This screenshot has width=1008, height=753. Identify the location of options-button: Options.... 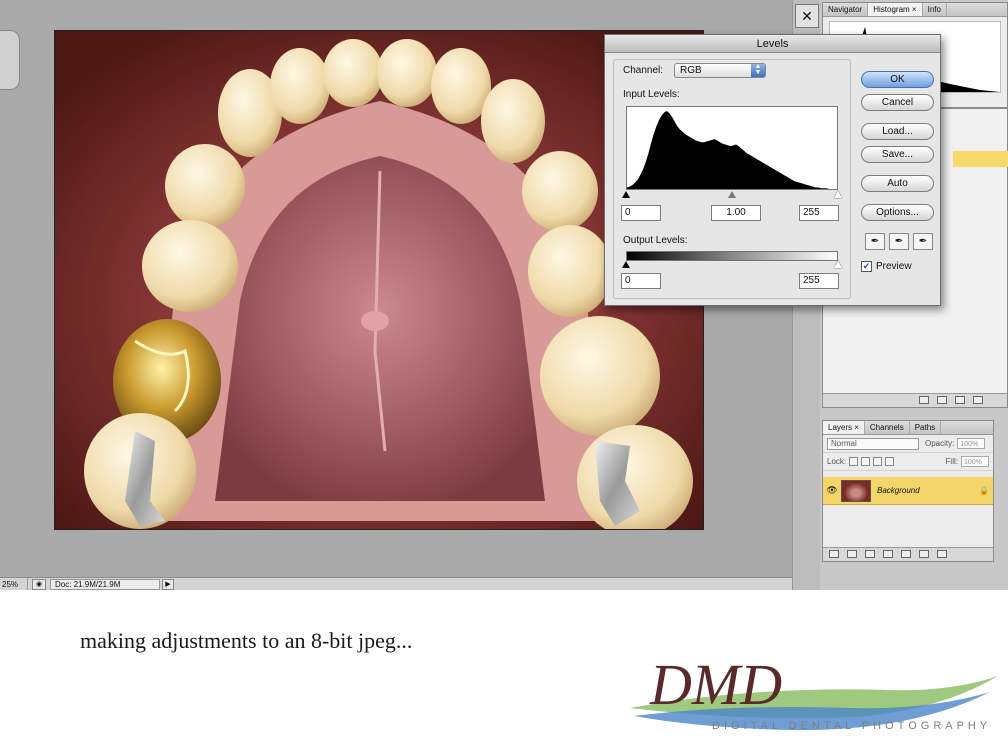
(897, 212).